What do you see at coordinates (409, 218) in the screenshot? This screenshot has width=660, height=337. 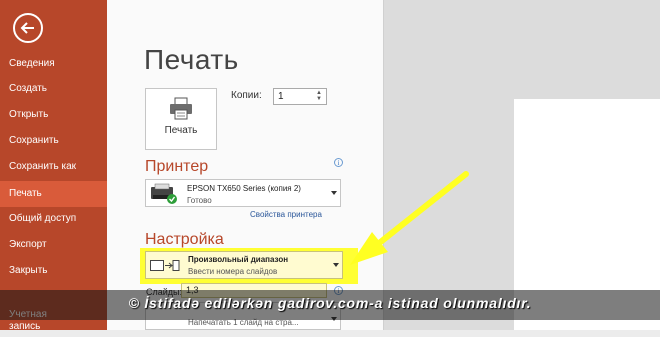 I see `yellow-arrow-annotation` at bounding box center [409, 218].